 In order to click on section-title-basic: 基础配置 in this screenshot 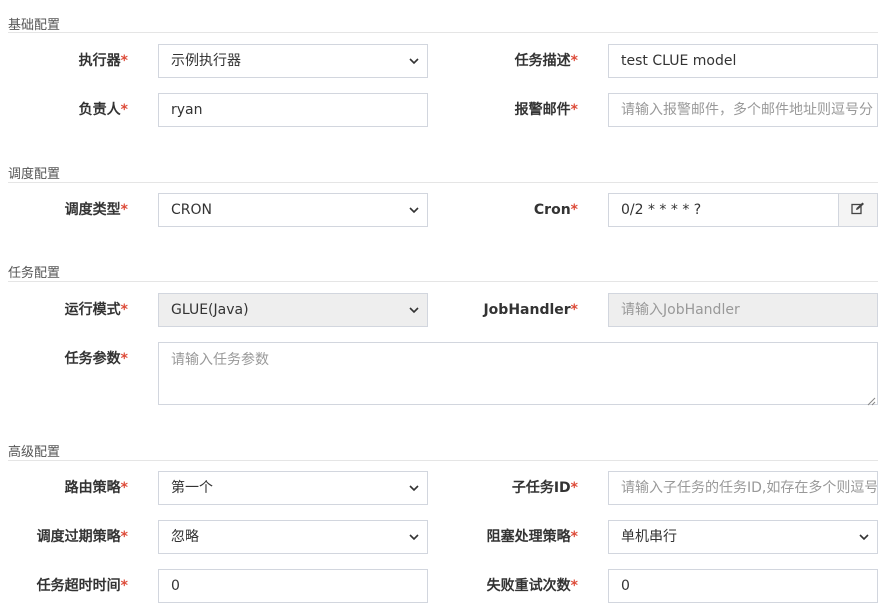, I will do `click(34, 25)`.